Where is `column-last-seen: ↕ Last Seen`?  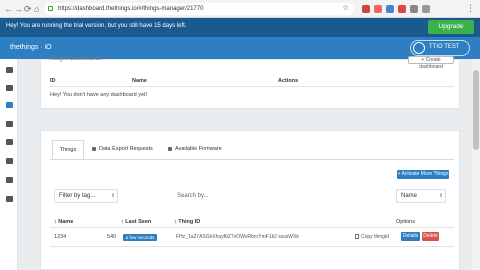 column-last-seen: ↕ Last Seen is located at coordinates (136, 222).